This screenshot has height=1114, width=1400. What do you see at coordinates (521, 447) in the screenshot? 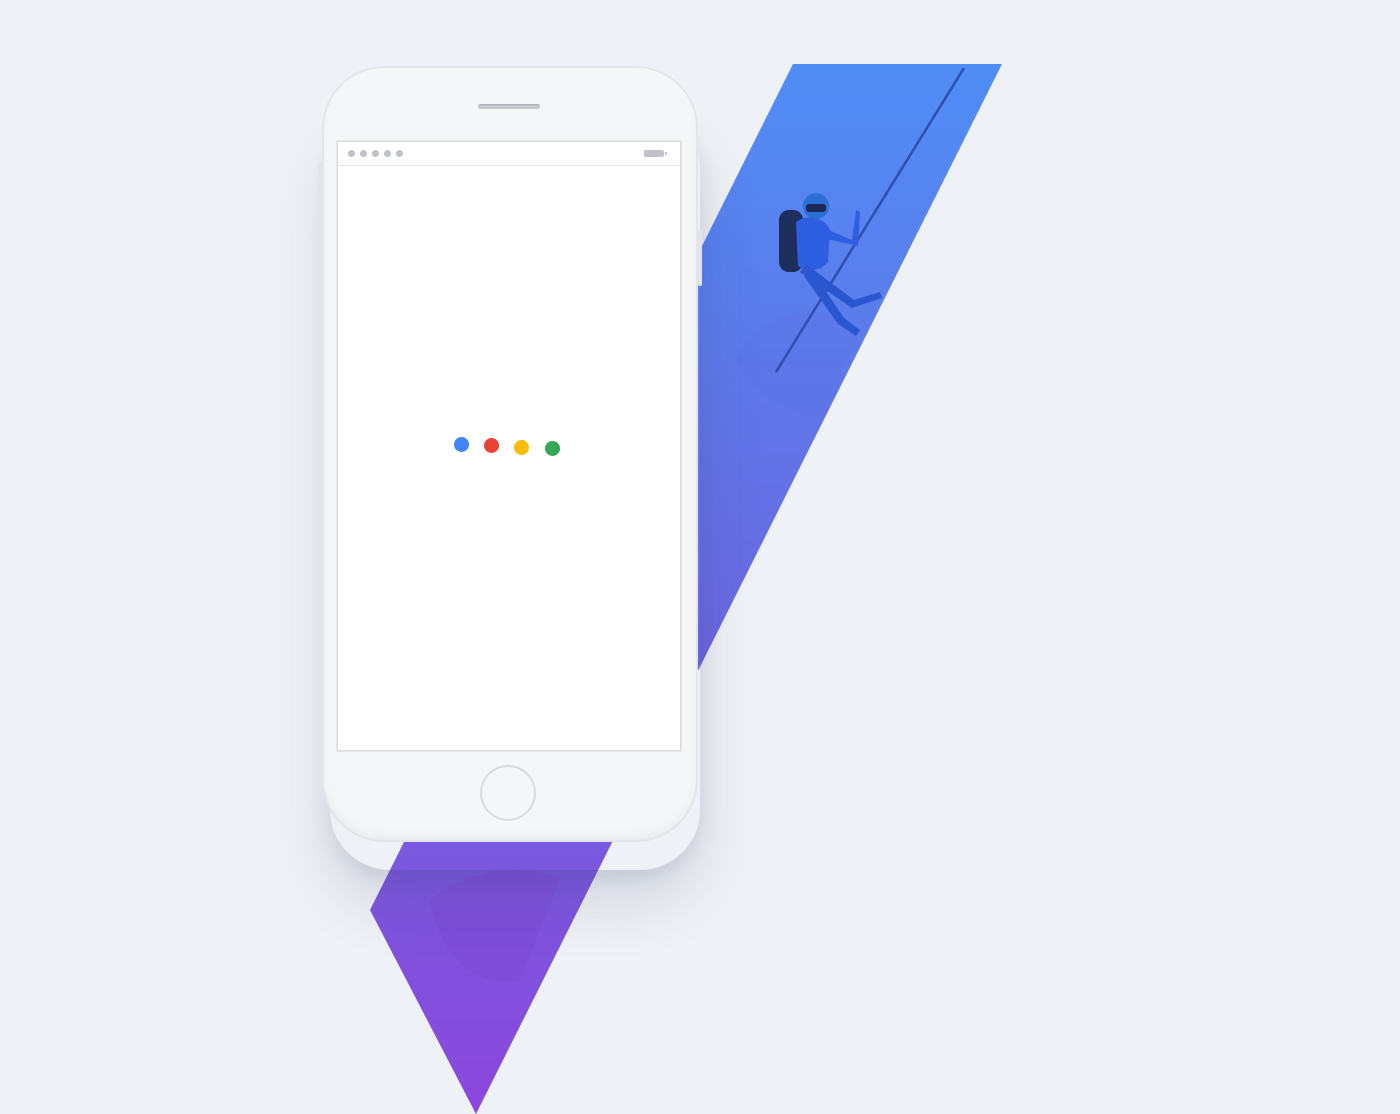
I see `loading-dot-yellow-icon` at bounding box center [521, 447].